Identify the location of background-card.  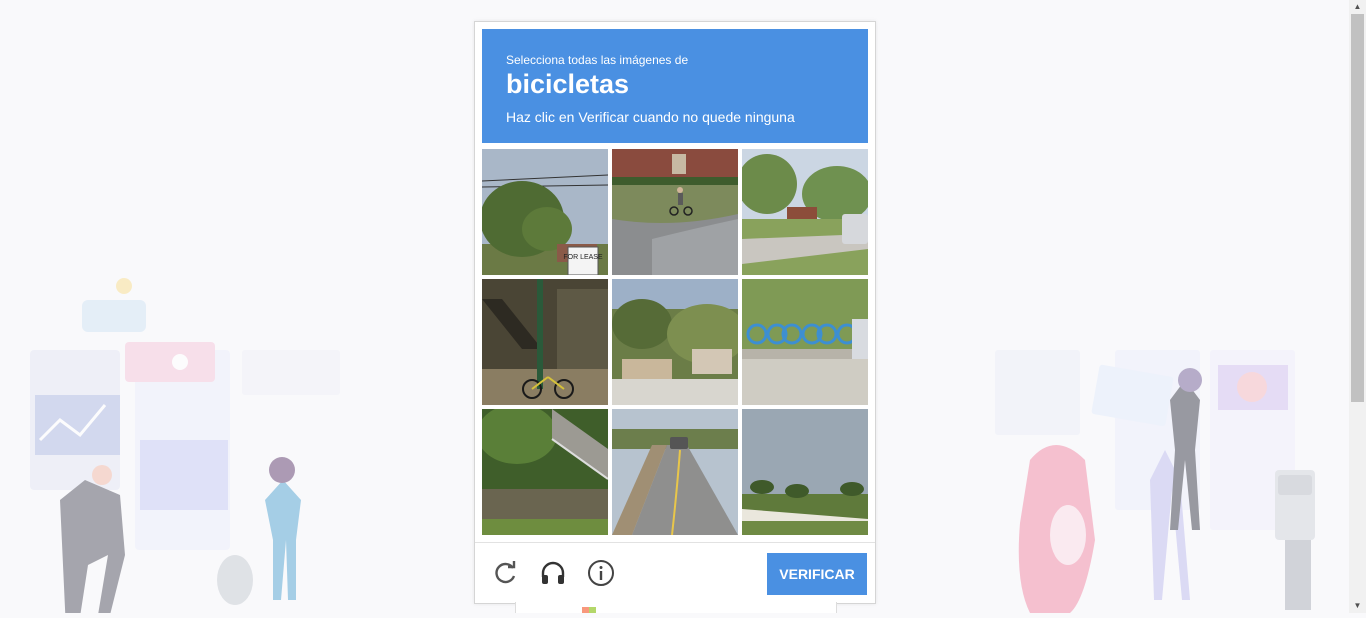
(676, 607).